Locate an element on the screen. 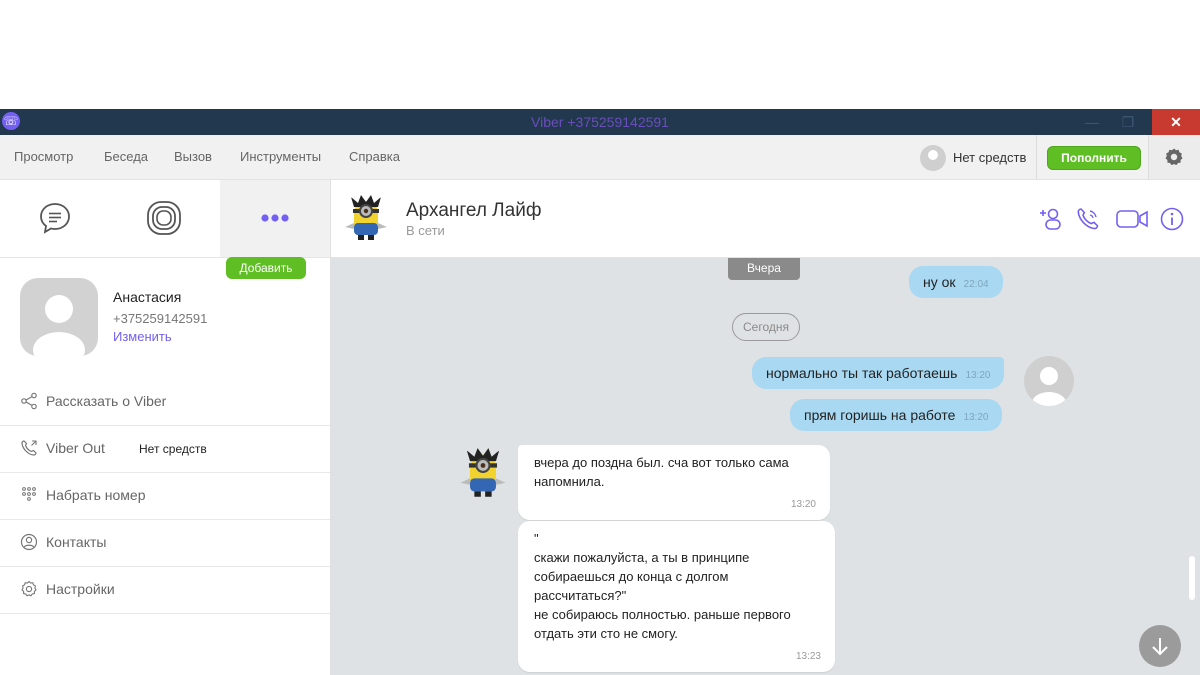 The height and width of the screenshot is (675, 1200). message-line: напомнила. is located at coordinates (569, 481).